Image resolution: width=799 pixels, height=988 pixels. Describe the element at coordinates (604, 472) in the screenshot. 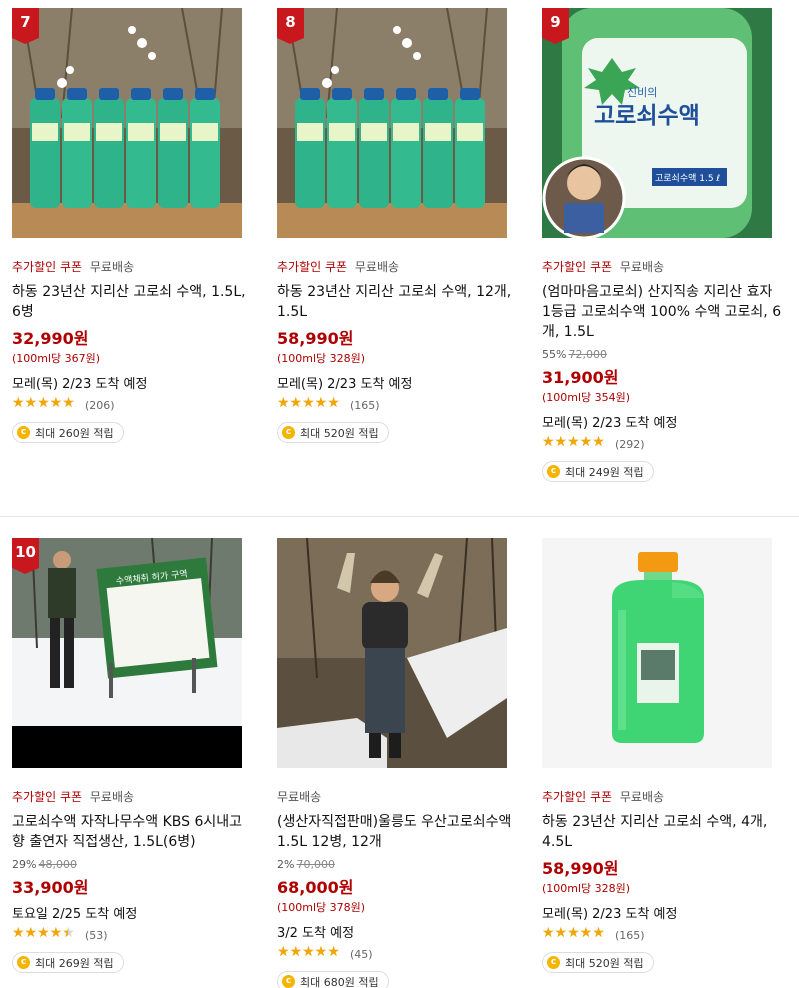

I see `reward-text: 최대 249원 적립` at that location.